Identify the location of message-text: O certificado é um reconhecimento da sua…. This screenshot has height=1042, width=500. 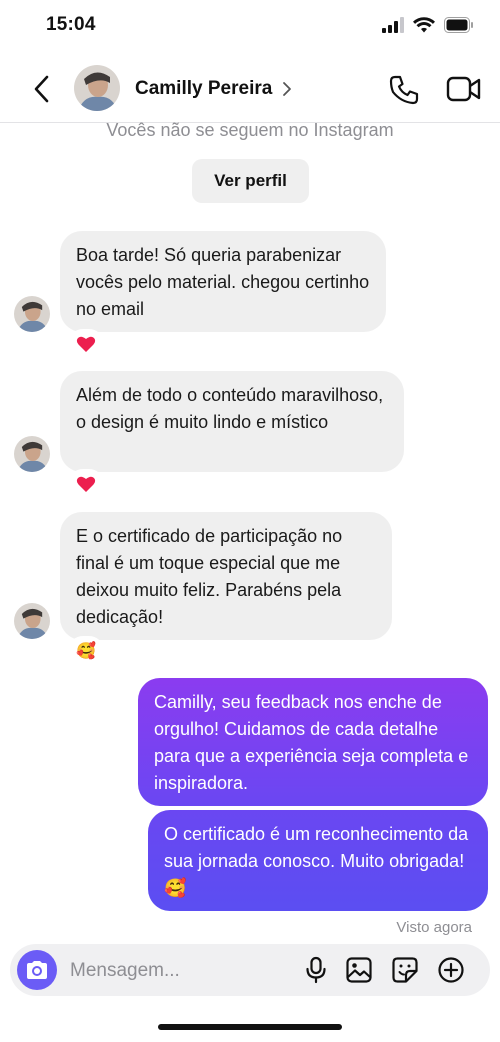
(316, 861).